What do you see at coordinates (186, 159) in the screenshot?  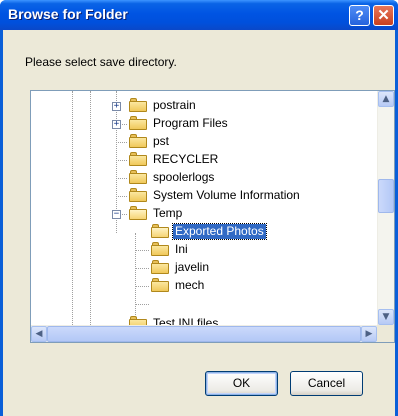 I see `tree-item-label: RECYCLER` at bounding box center [186, 159].